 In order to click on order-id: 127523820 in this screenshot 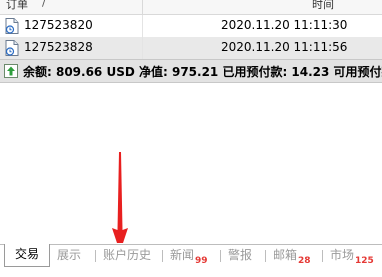, I will do `click(58, 25)`.